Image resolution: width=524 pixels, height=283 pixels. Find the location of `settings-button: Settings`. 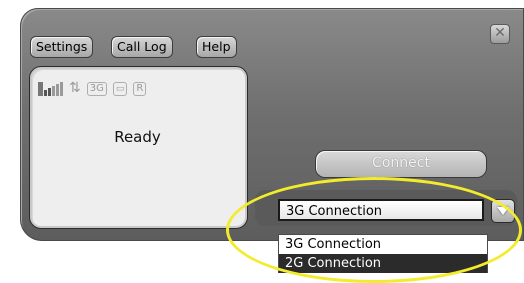

settings-button: Settings is located at coordinates (62, 47).